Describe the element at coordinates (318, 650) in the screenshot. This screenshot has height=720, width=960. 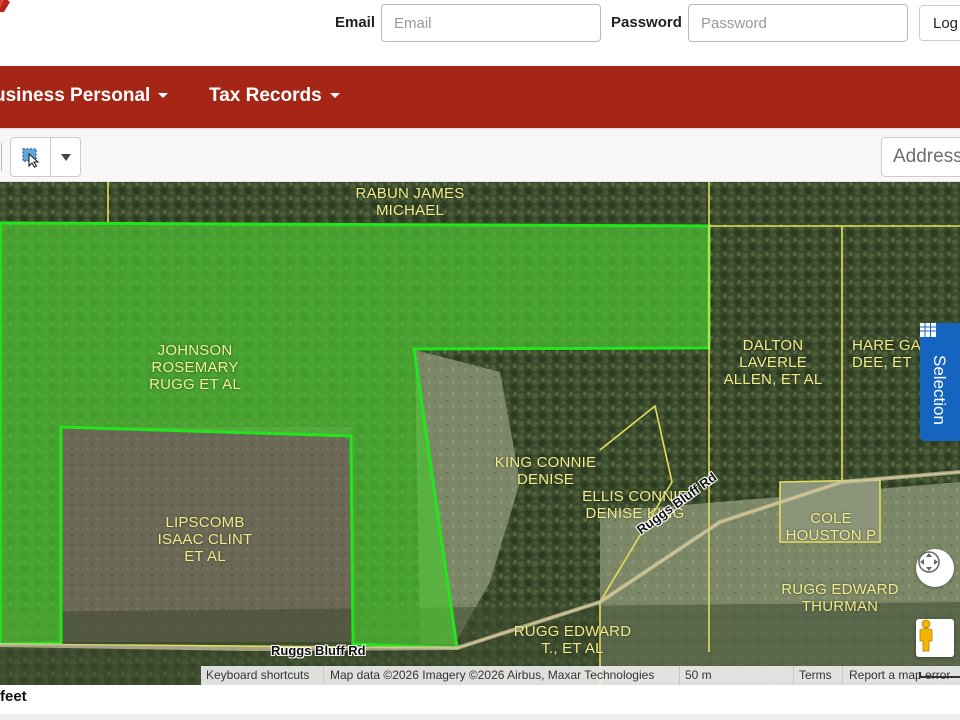
I see `road-label: Ruggs Bluff Rd` at that location.